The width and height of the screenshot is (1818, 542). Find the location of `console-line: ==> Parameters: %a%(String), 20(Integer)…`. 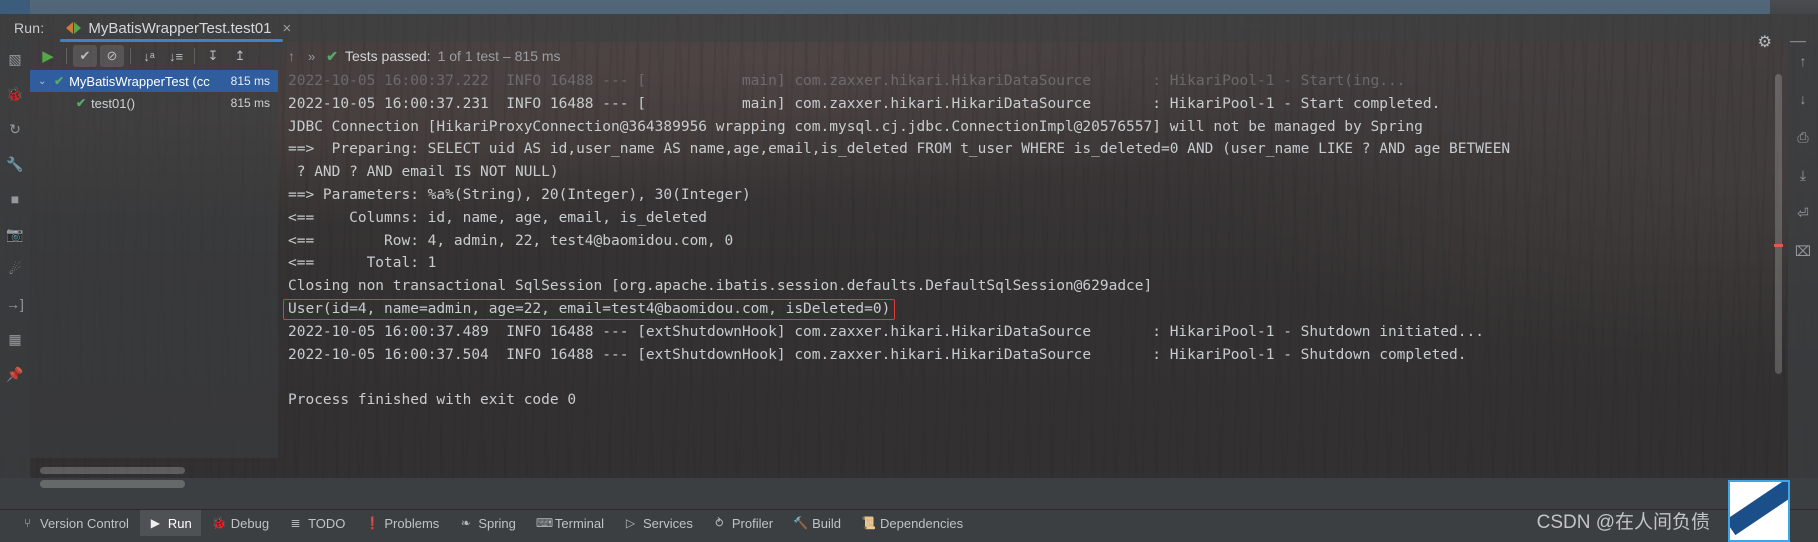

console-line: ==> Parameters: %a%(String), 20(Integer)… is located at coordinates (519, 194).